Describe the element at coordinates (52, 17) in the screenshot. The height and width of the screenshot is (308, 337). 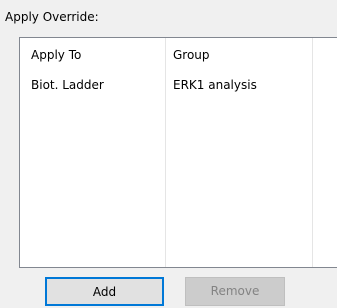
I see `apply-override-label: Apply Override:` at that location.